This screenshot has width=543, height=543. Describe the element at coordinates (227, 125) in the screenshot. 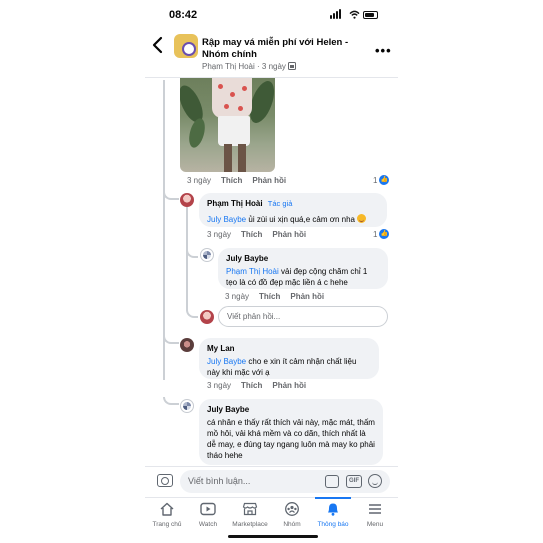

I see `comment-photo` at that location.